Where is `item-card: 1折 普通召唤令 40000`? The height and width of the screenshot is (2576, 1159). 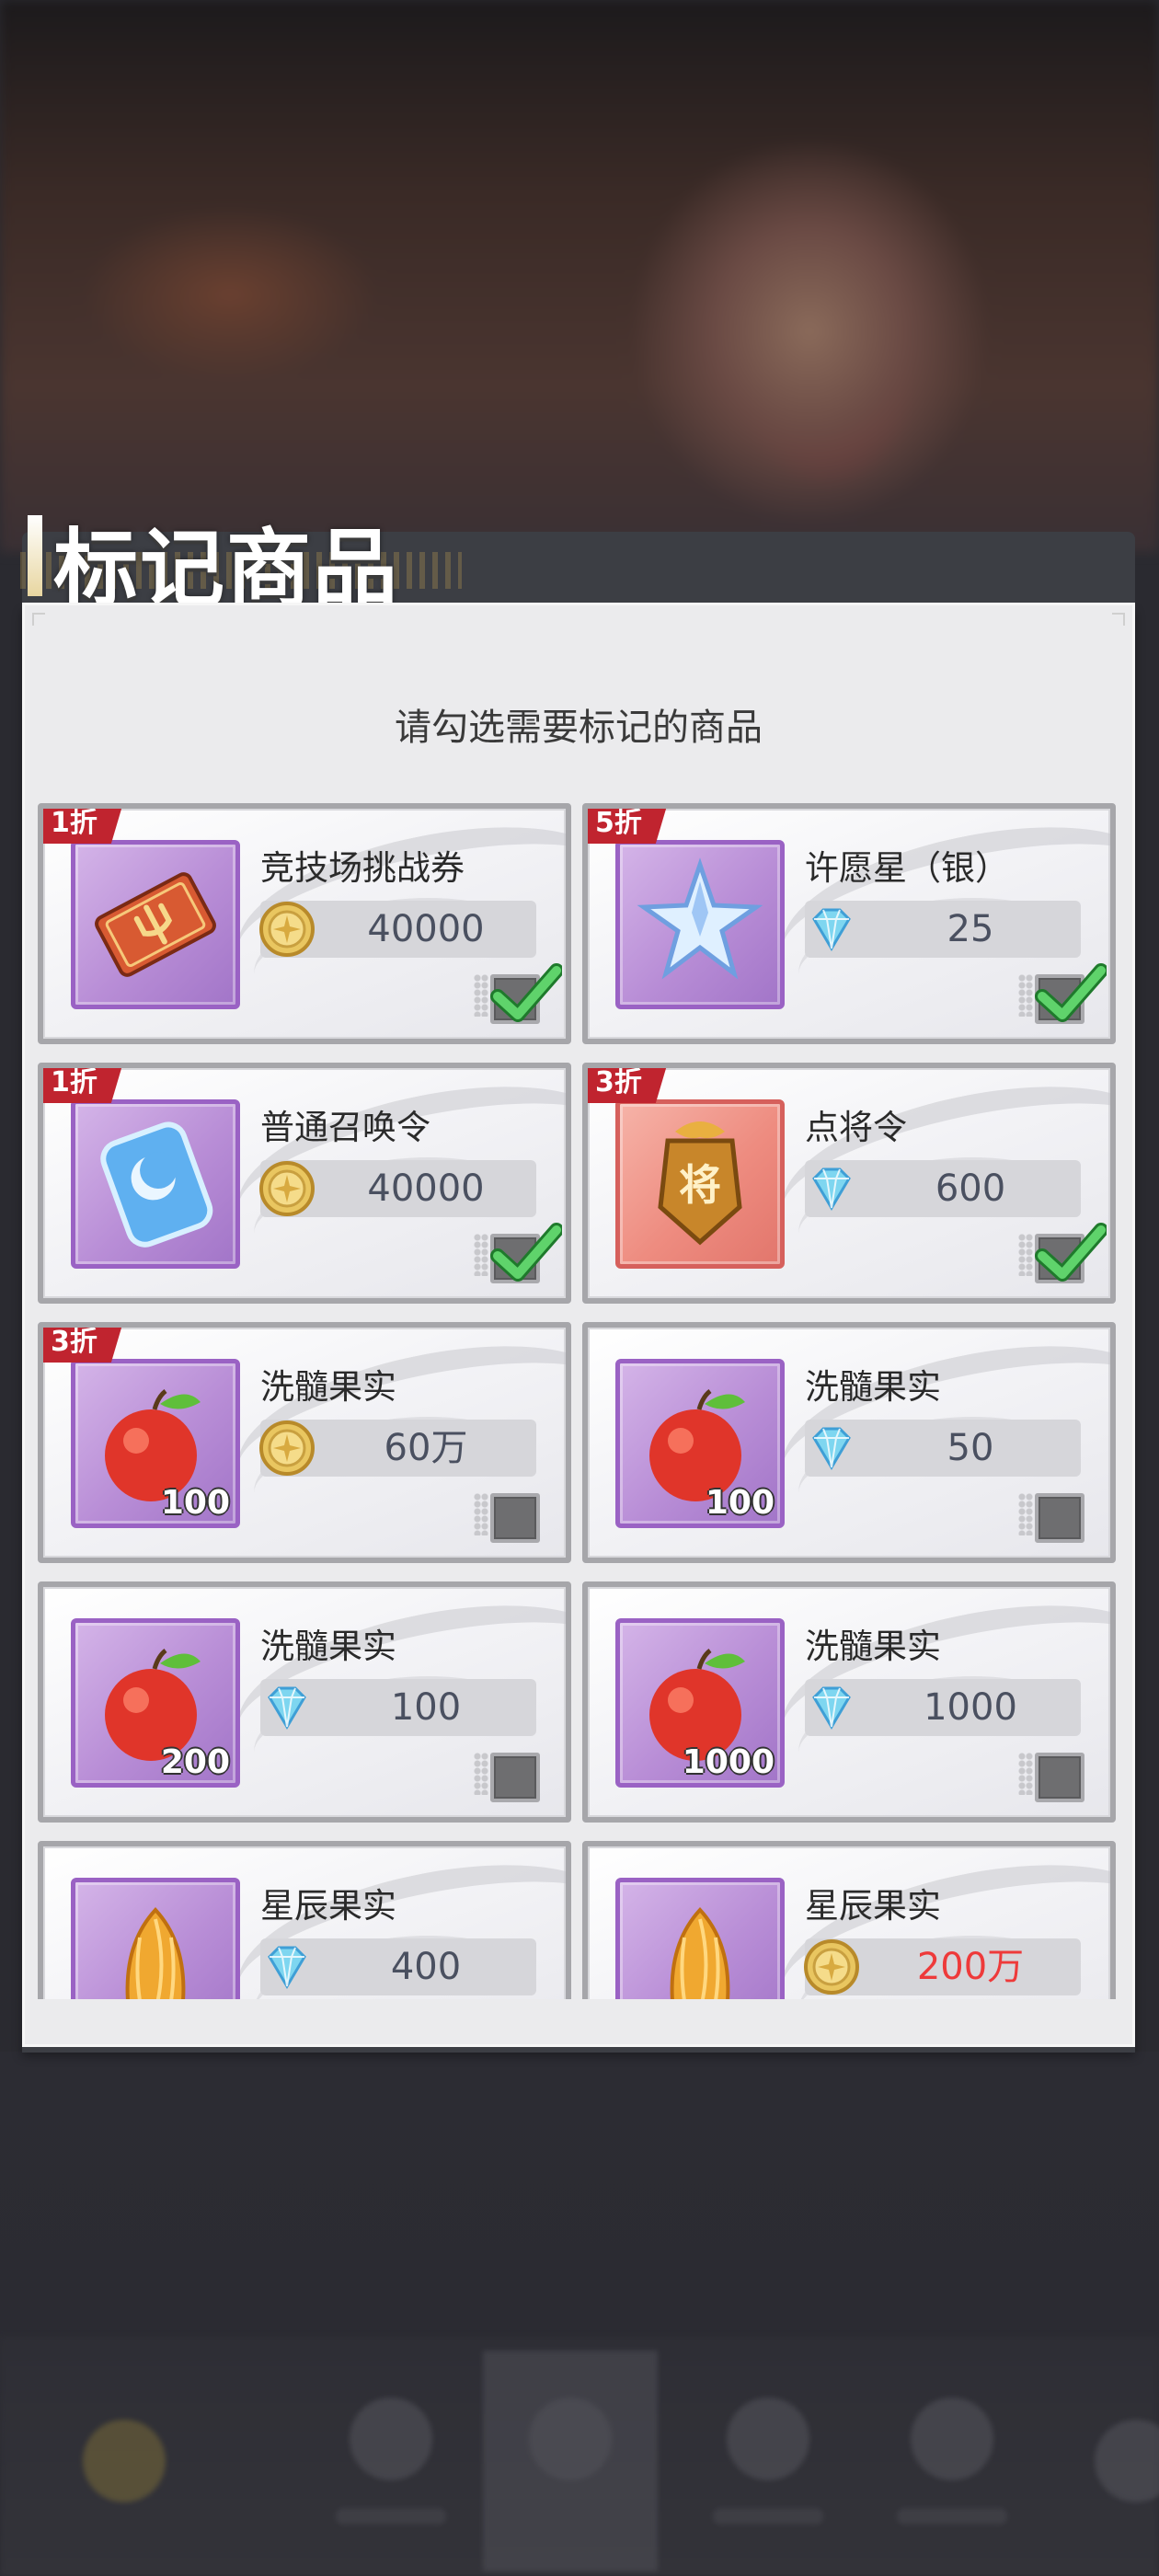
item-card: 1折 普通召唤令 40000 is located at coordinates (304, 1183).